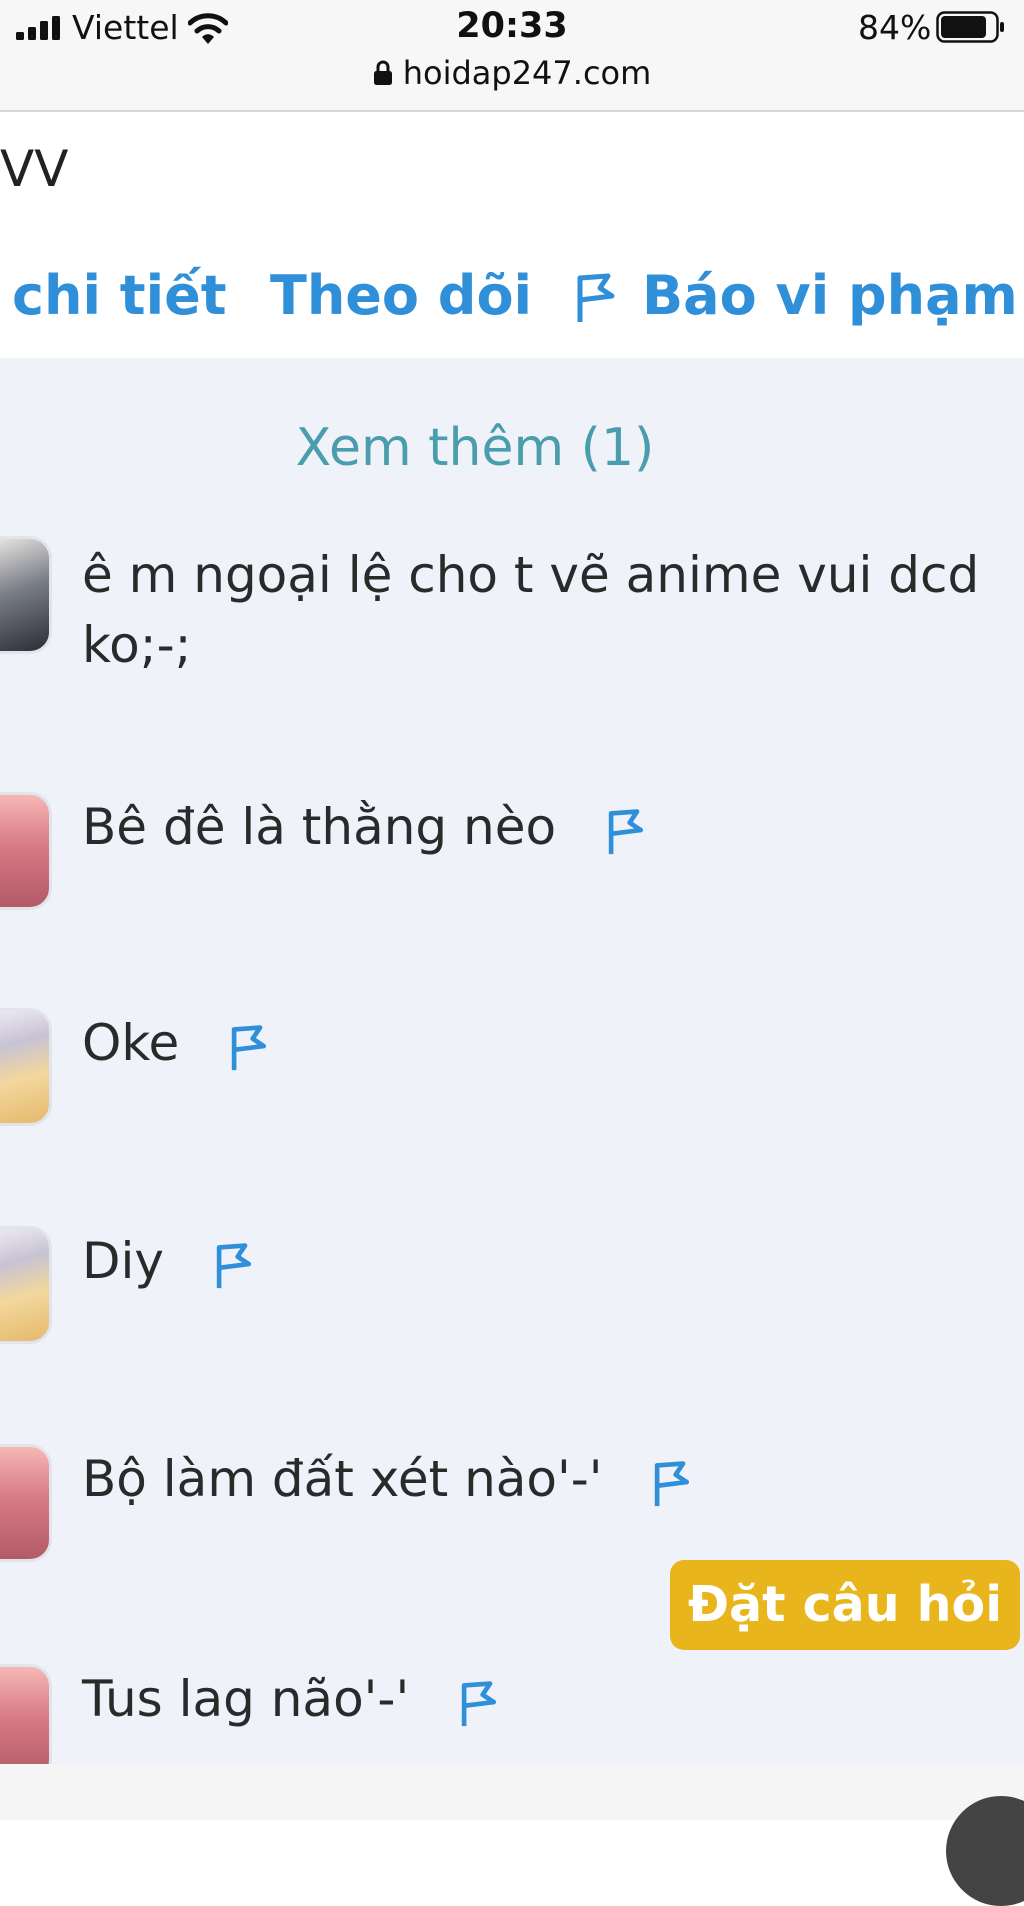  I want to click on comment-row: Tus lag não'-', so click(291, 1699).